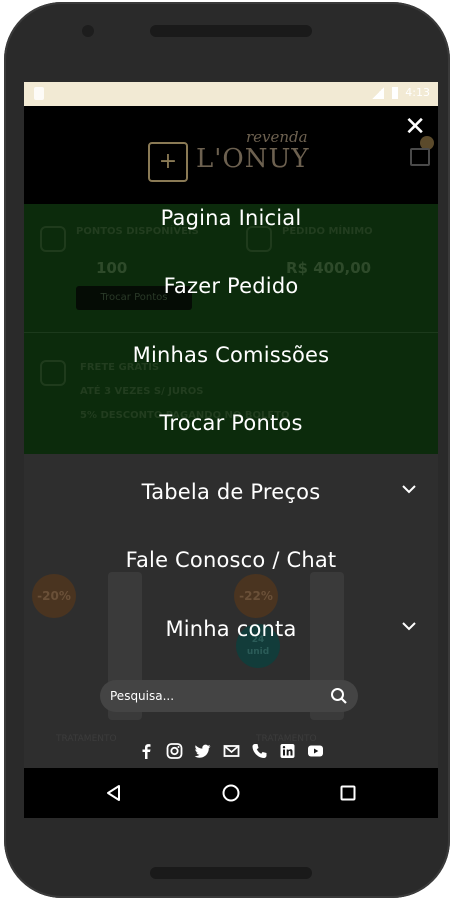 This screenshot has height=900, width=454. I want to click on battery-icon, so click(394, 93).